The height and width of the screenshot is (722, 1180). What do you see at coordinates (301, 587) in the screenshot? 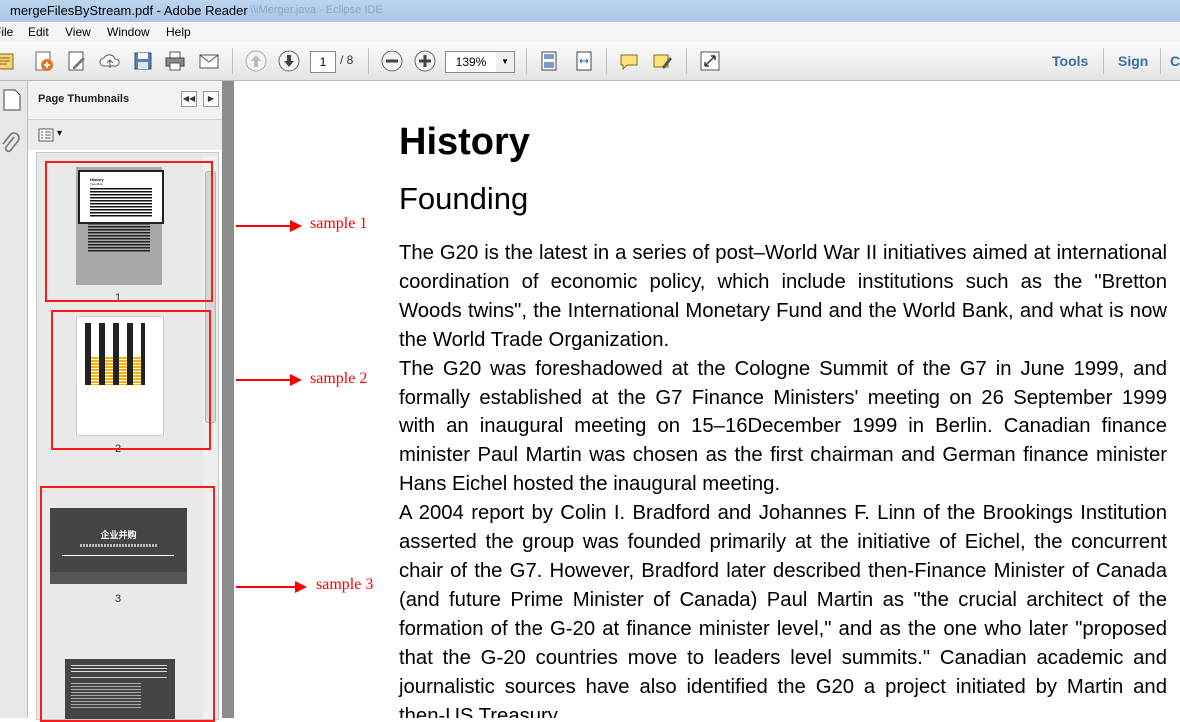
I see `sample-3-arrowhead` at bounding box center [301, 587].